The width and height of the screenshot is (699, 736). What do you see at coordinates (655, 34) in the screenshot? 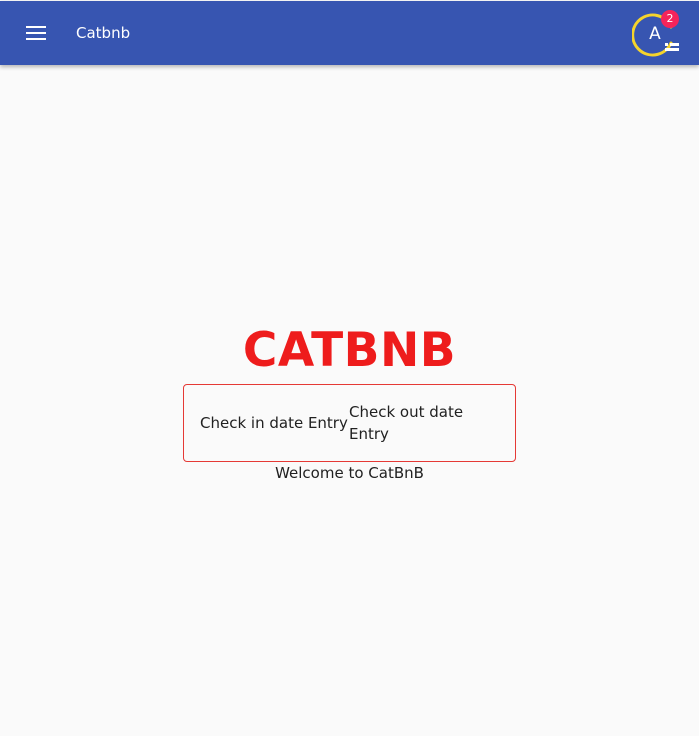
I see `account-avatar-button: A 2` at bounding box center [655, 34].